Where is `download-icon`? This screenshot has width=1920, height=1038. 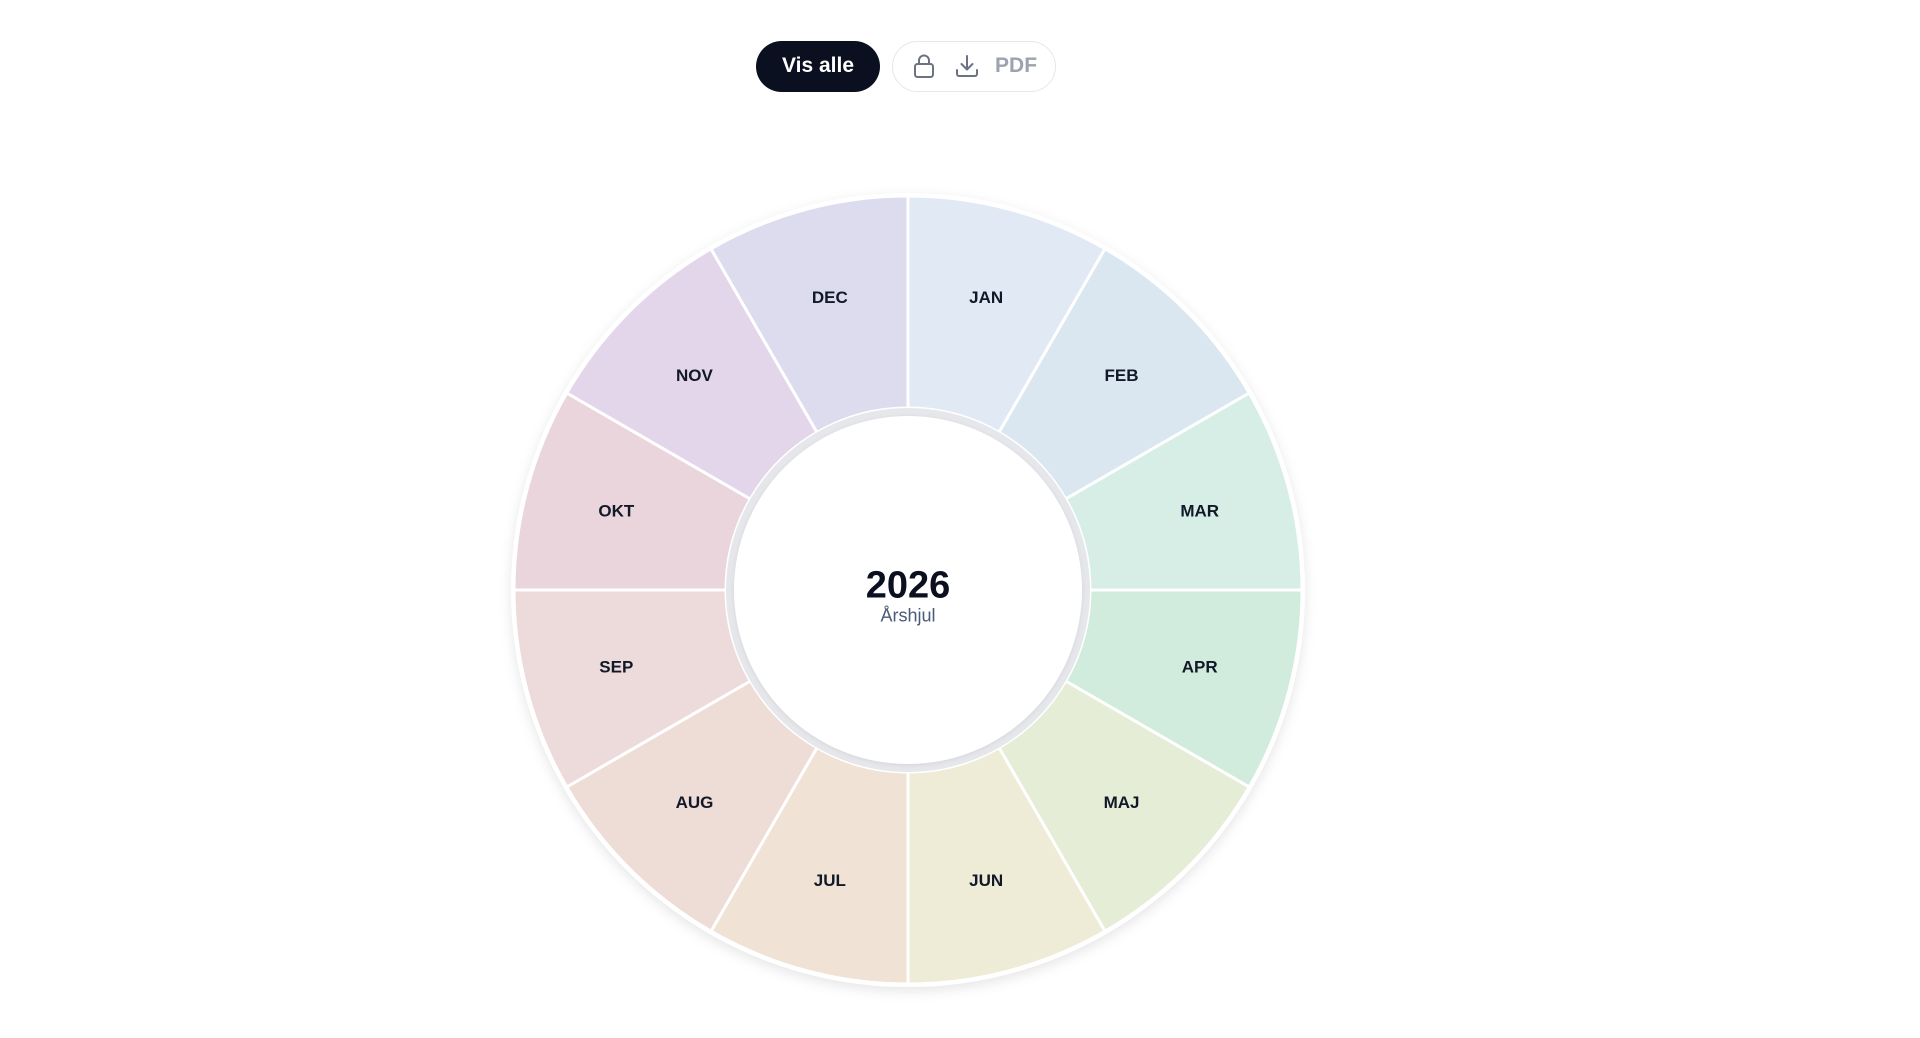 download-icon is located at coordinates (966, 66).